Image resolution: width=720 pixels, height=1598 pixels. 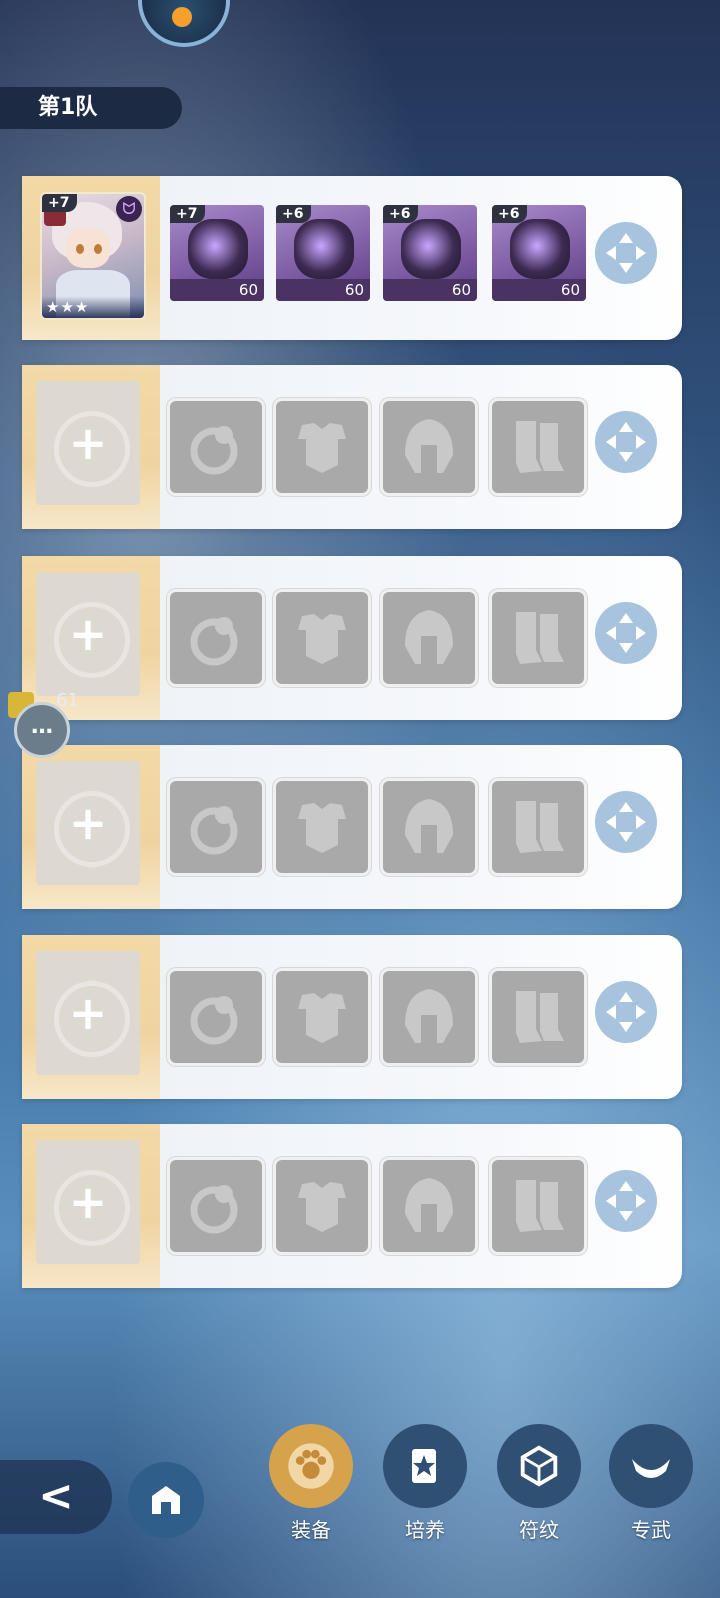 I want to click on team-row-6: +, so click(x=352, y=1206).